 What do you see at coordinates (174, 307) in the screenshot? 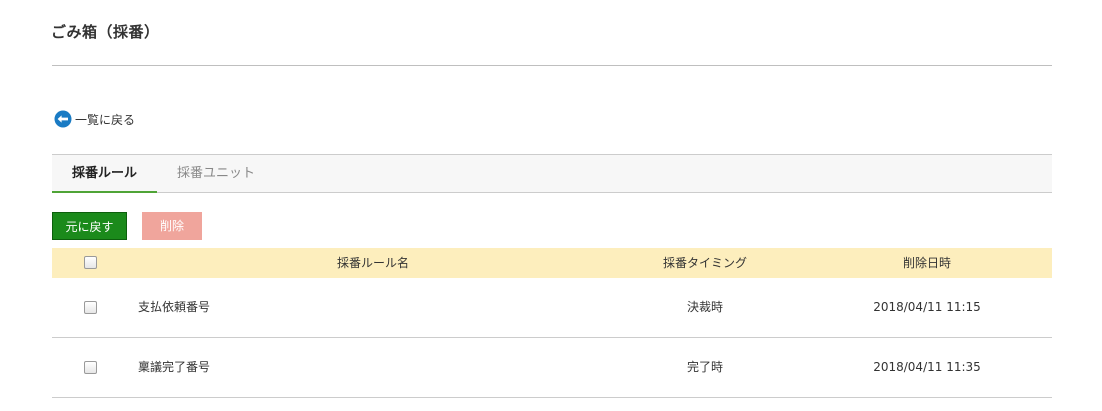
I see `rule-name-cell: 支払依頼番号` at bounding box center [174, 307].